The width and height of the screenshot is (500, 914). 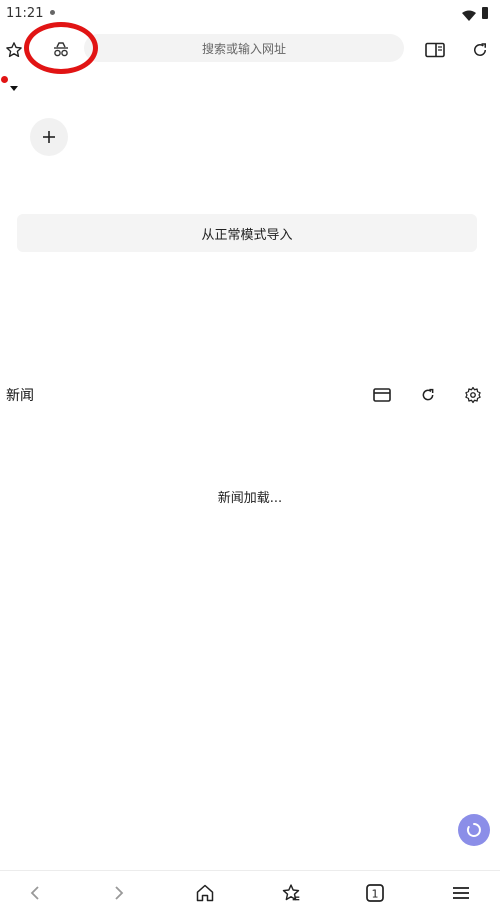 I want to click on reload-icon, so click(x=480, y=50).